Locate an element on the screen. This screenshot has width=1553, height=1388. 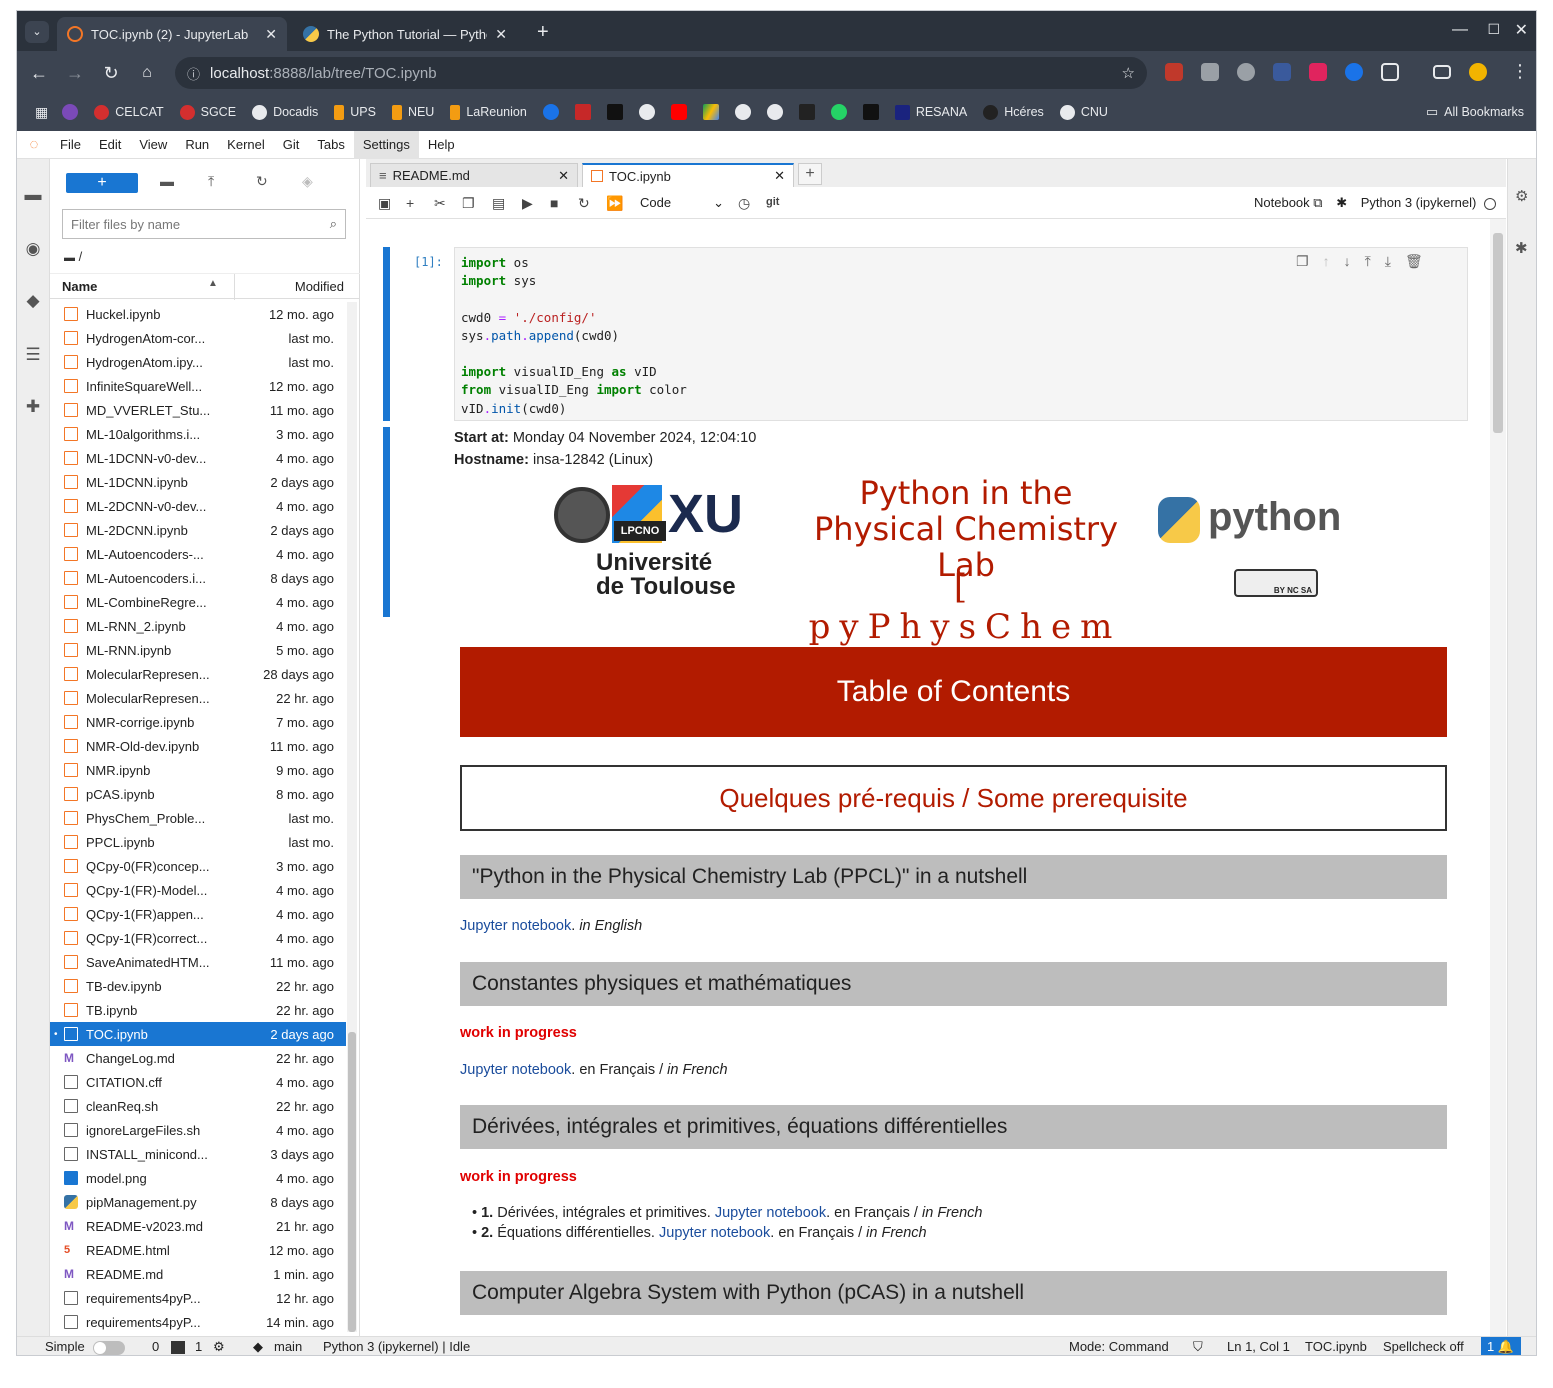
file-row: INSTALL_minicond... 3 days ago is located at coordinates (198, 1154).